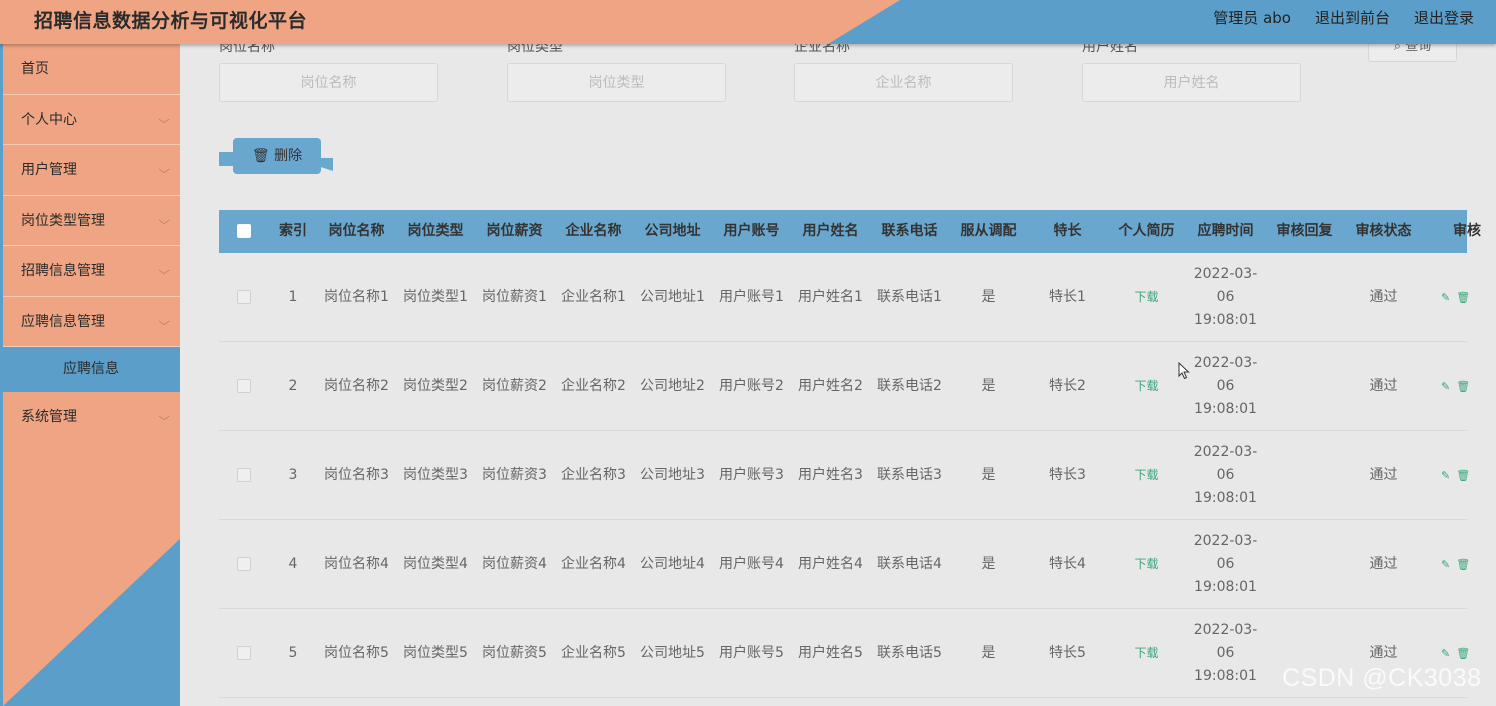 Image resolution: width=1496 pixels, height=706 pixels. I want to click on sidebar-decoration, so click(91, 621).